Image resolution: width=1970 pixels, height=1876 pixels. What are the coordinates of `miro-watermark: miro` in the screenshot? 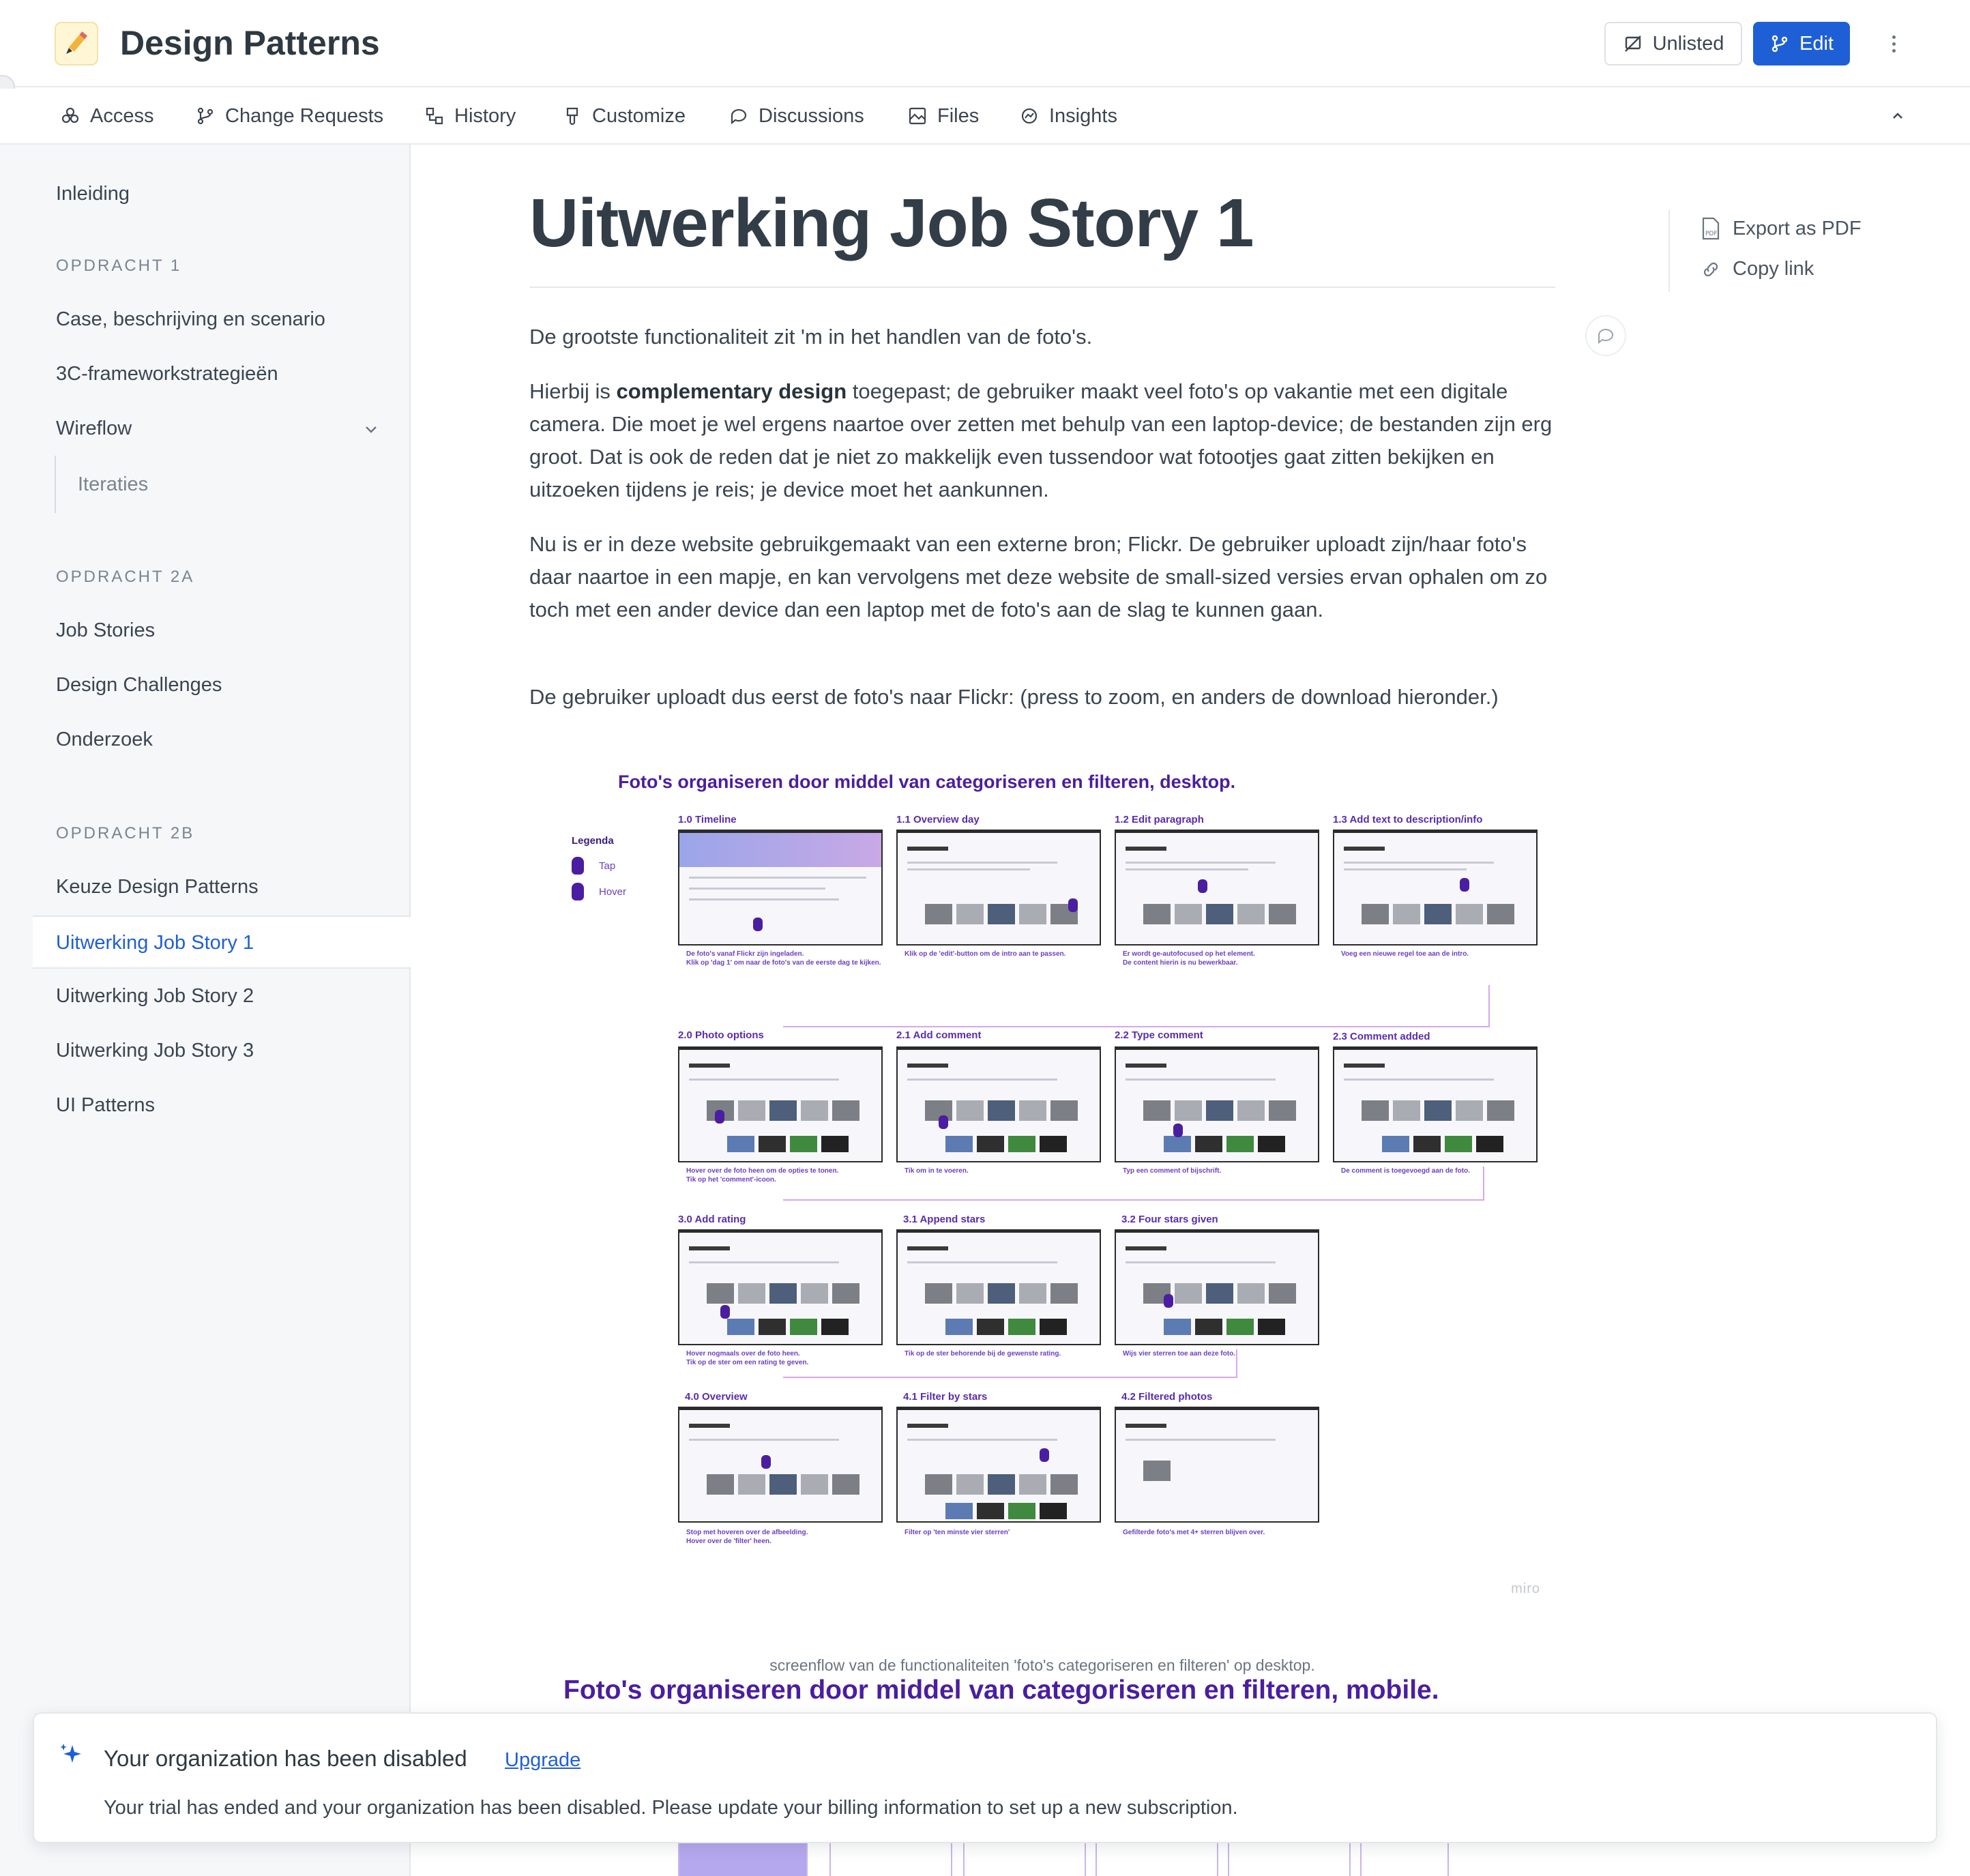 It's located at (1525, 1589).